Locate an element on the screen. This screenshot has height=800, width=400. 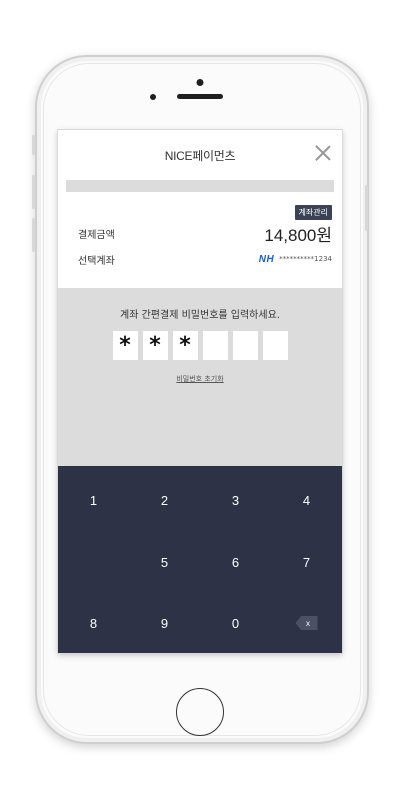
pin-prompt: 계좌 간편결제 비밀번호를 입력하세요. is located at coordinates (200, 315).